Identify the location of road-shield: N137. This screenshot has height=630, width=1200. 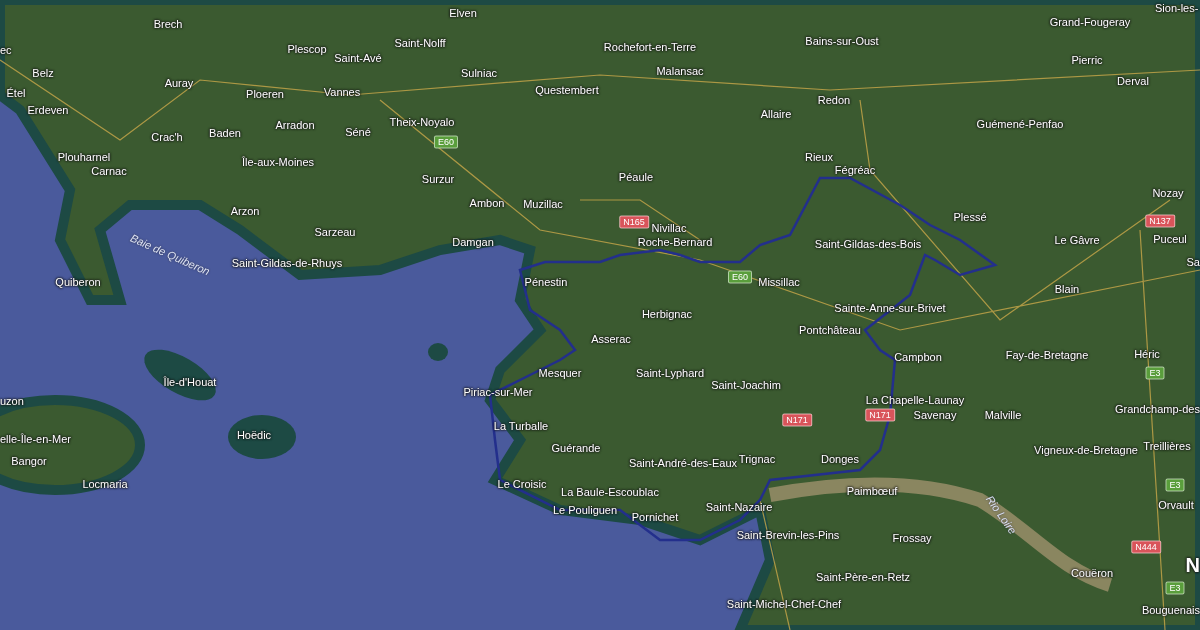
(1160, 221).